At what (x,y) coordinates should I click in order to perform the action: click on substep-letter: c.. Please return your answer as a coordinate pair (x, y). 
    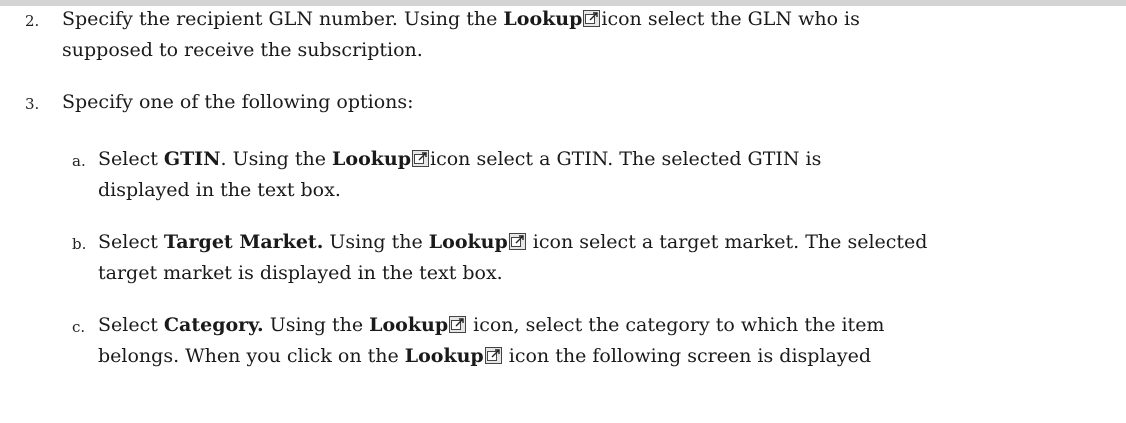
    Looking at the image, I should click on (79, 327).